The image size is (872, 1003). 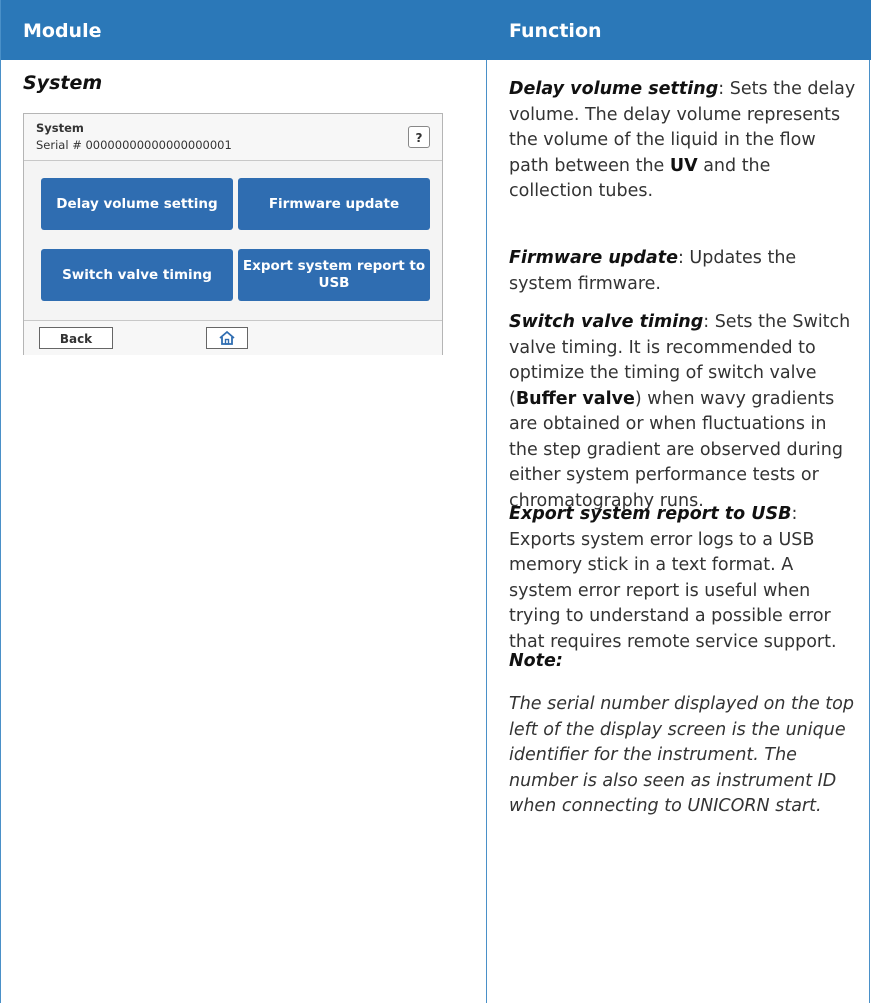 What do you see at coordinates (60, 128) in the screenshot?
I see `screen-system-label: System` at bounding box center [60, 128].